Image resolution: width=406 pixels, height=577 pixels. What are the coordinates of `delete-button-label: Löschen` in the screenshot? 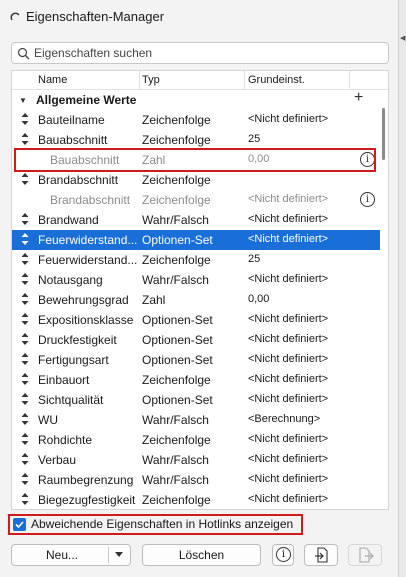 It's located at (201, 555).